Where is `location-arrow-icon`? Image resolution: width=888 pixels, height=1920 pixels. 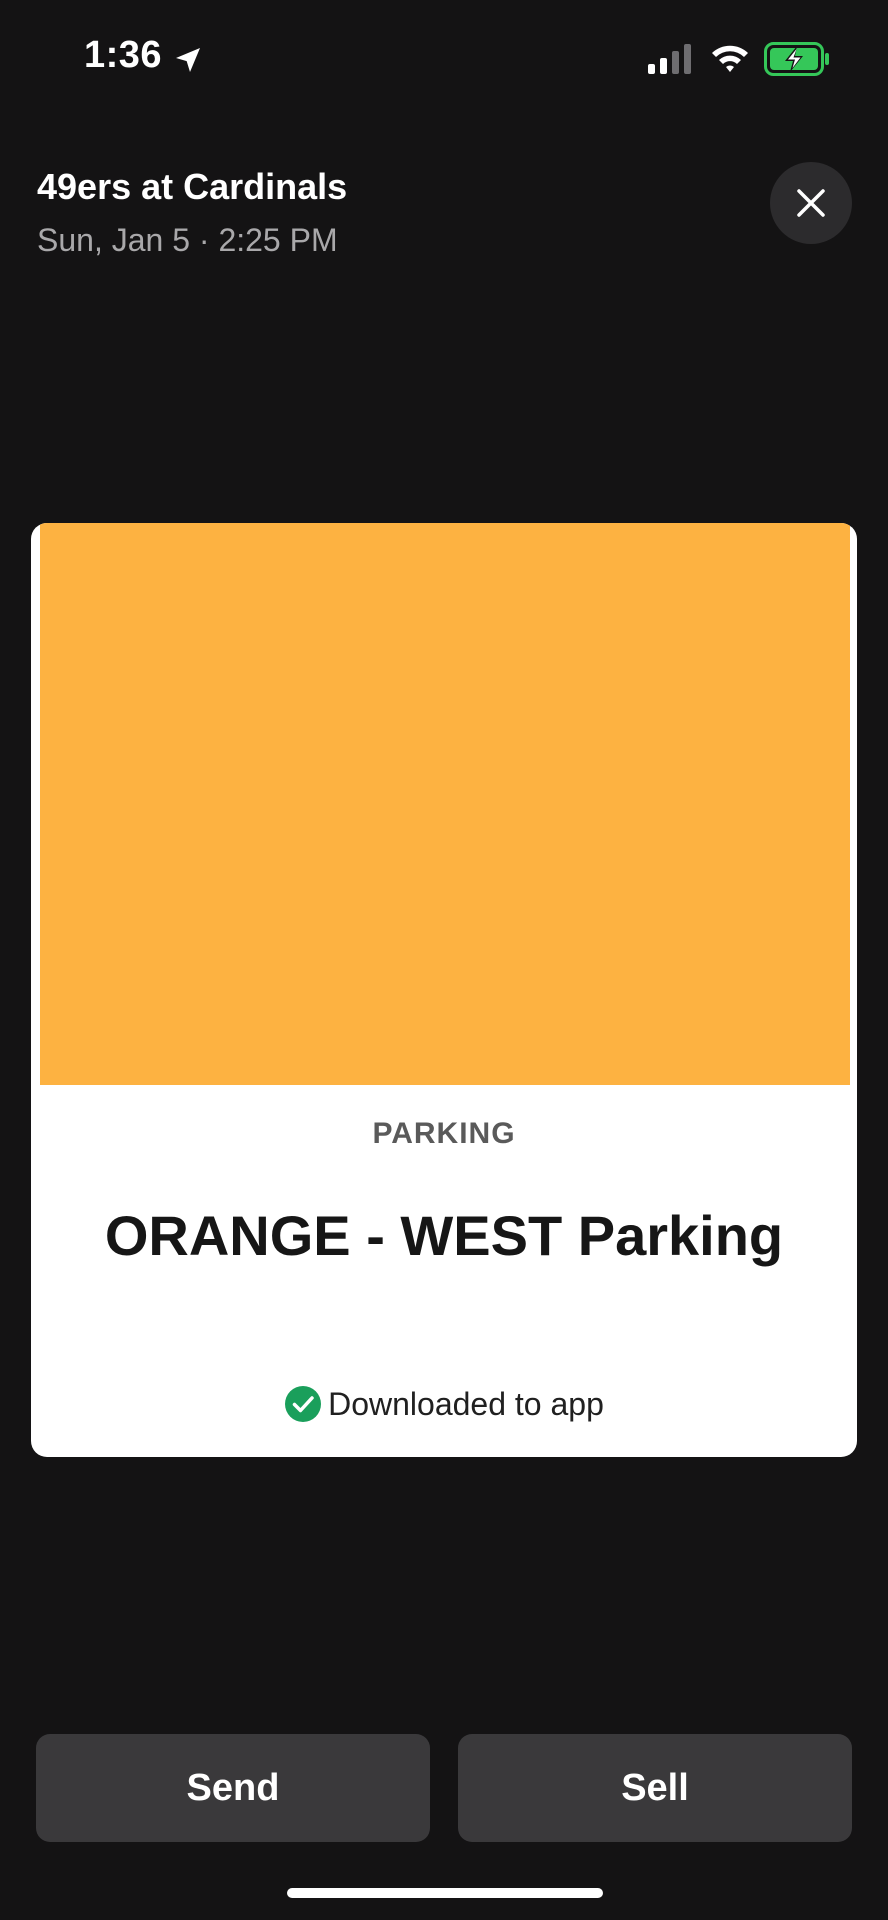 location-arrow-icon is located at coordinates (188, 60).